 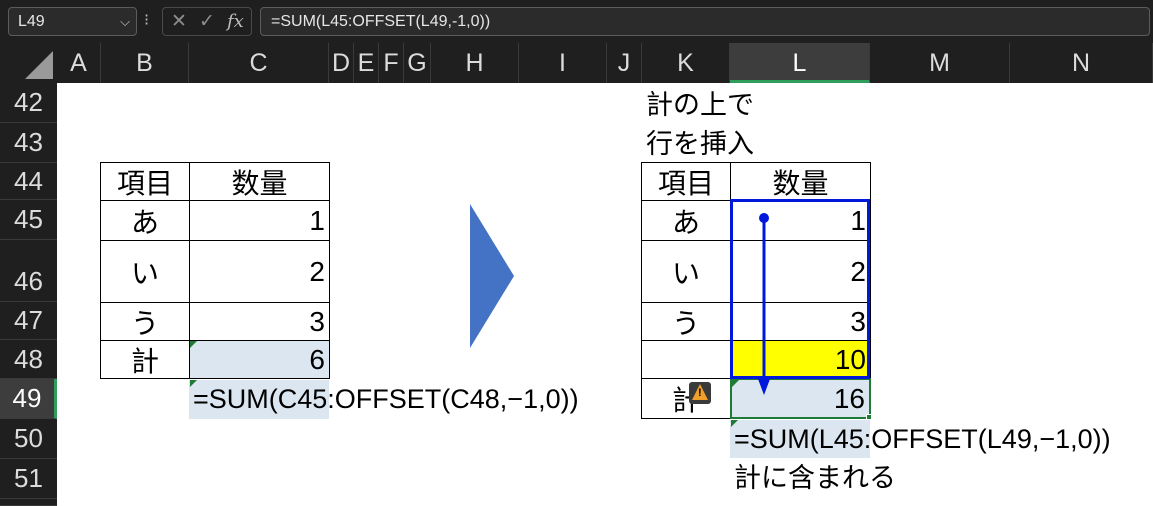 I want to click on right-note-line2: 行を挿入, so click(x=700, y=144).